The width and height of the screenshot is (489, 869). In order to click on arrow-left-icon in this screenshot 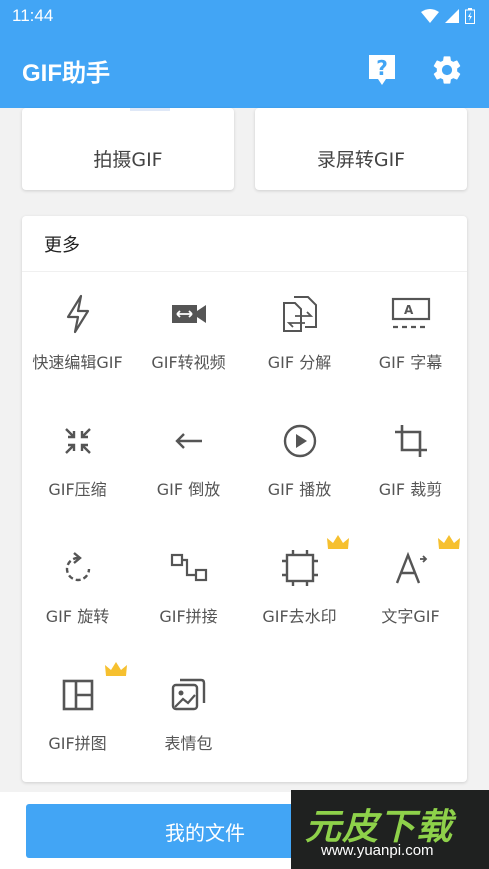, I will do `click(188, 441)`.